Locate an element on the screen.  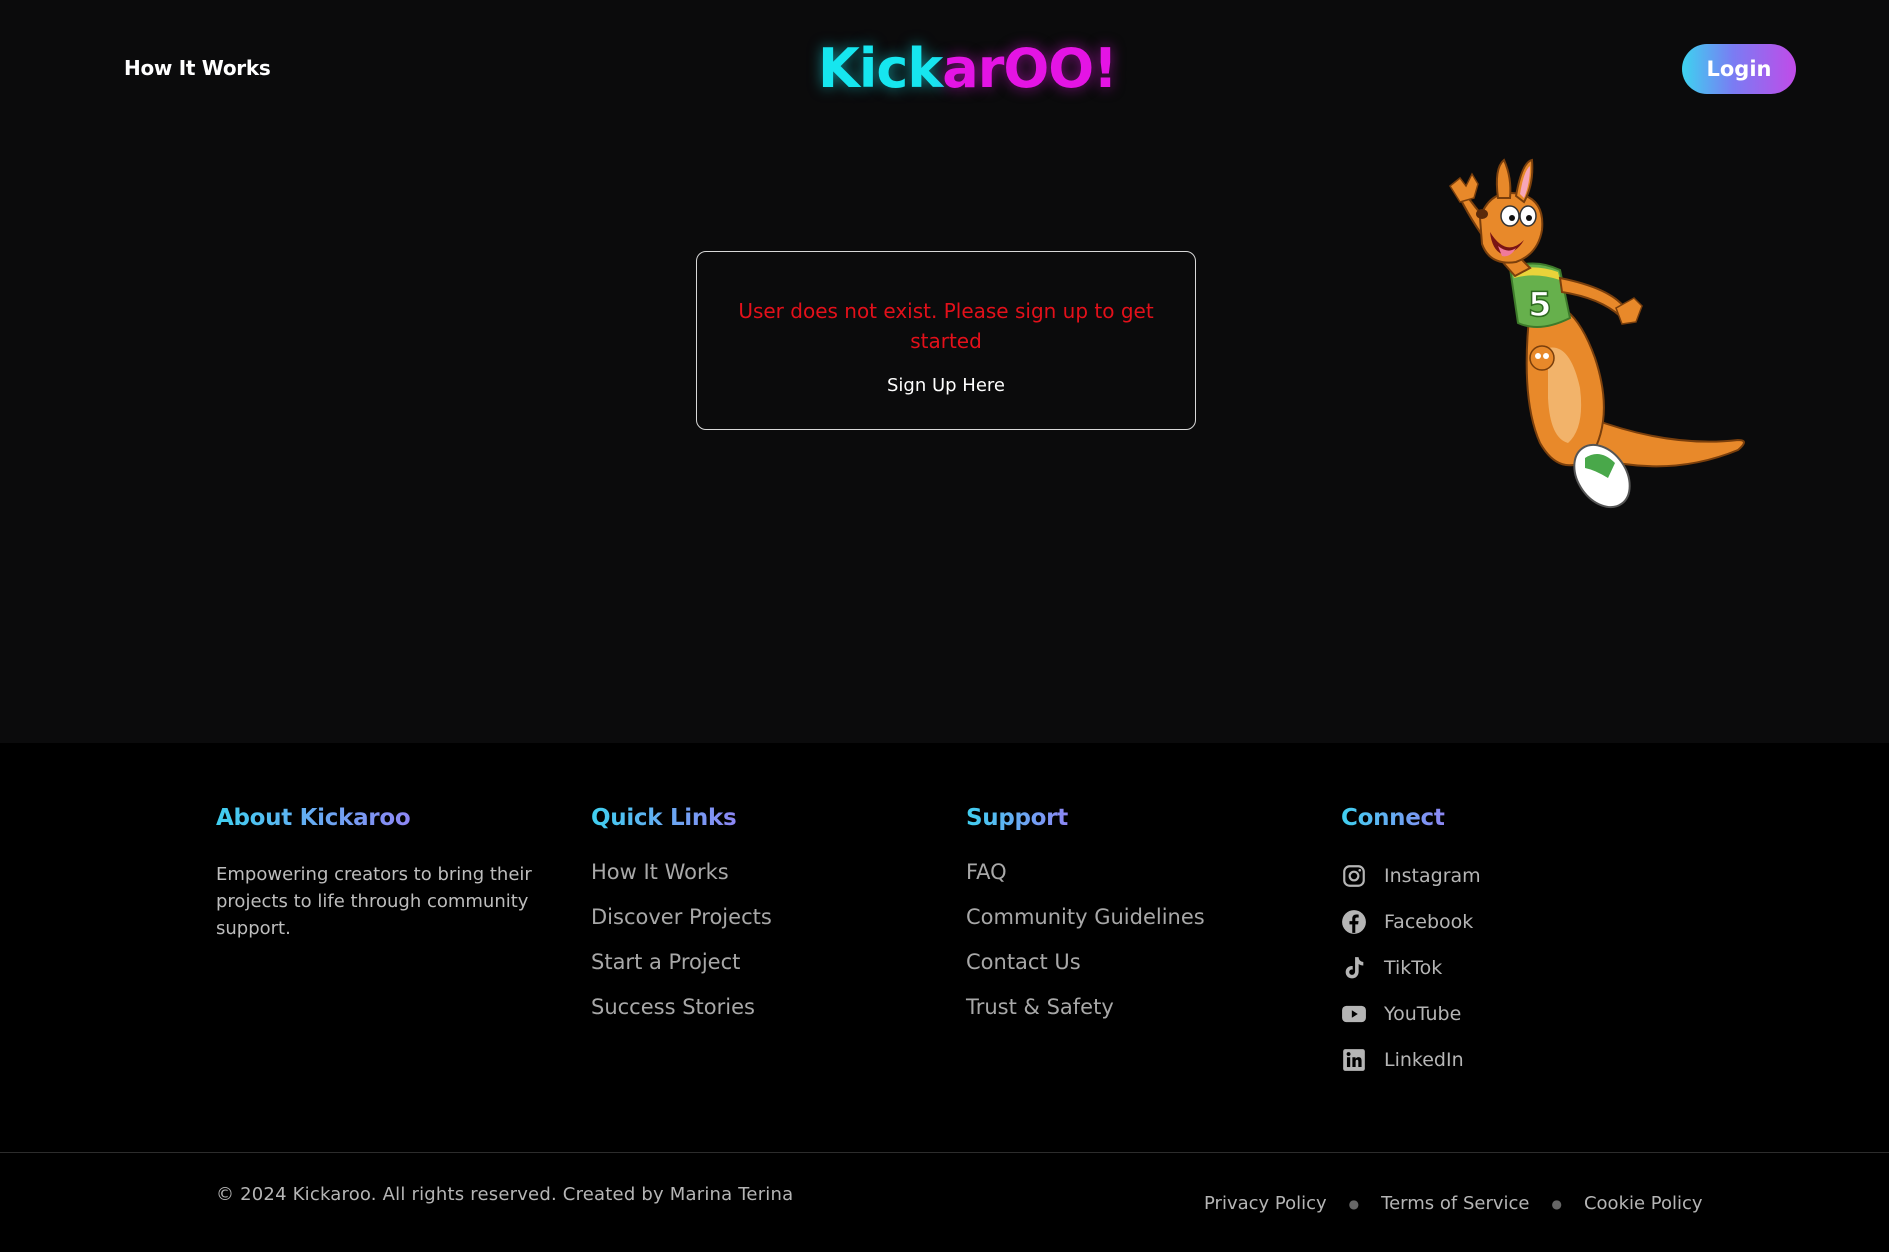
logo: KickarOO! is located at coordinates (968, 68).